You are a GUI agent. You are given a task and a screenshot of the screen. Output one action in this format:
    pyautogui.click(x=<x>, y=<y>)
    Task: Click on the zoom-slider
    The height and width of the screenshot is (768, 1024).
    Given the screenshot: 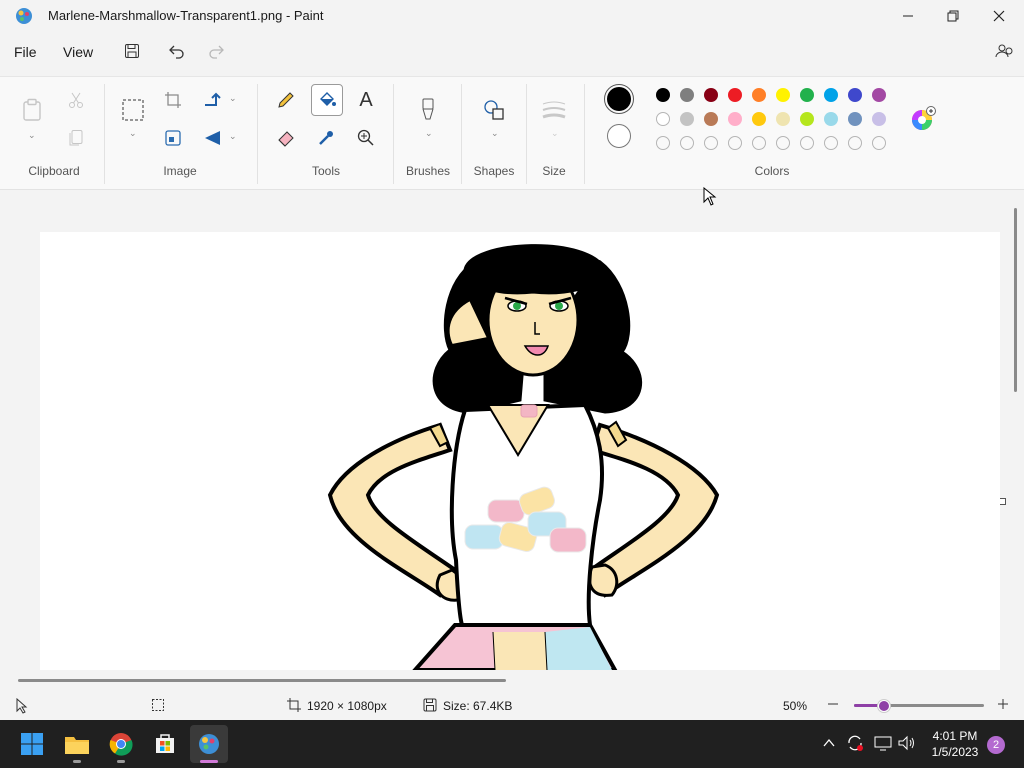 What is the action you would take?
    pyautogui.click(x=919, y=705)
    